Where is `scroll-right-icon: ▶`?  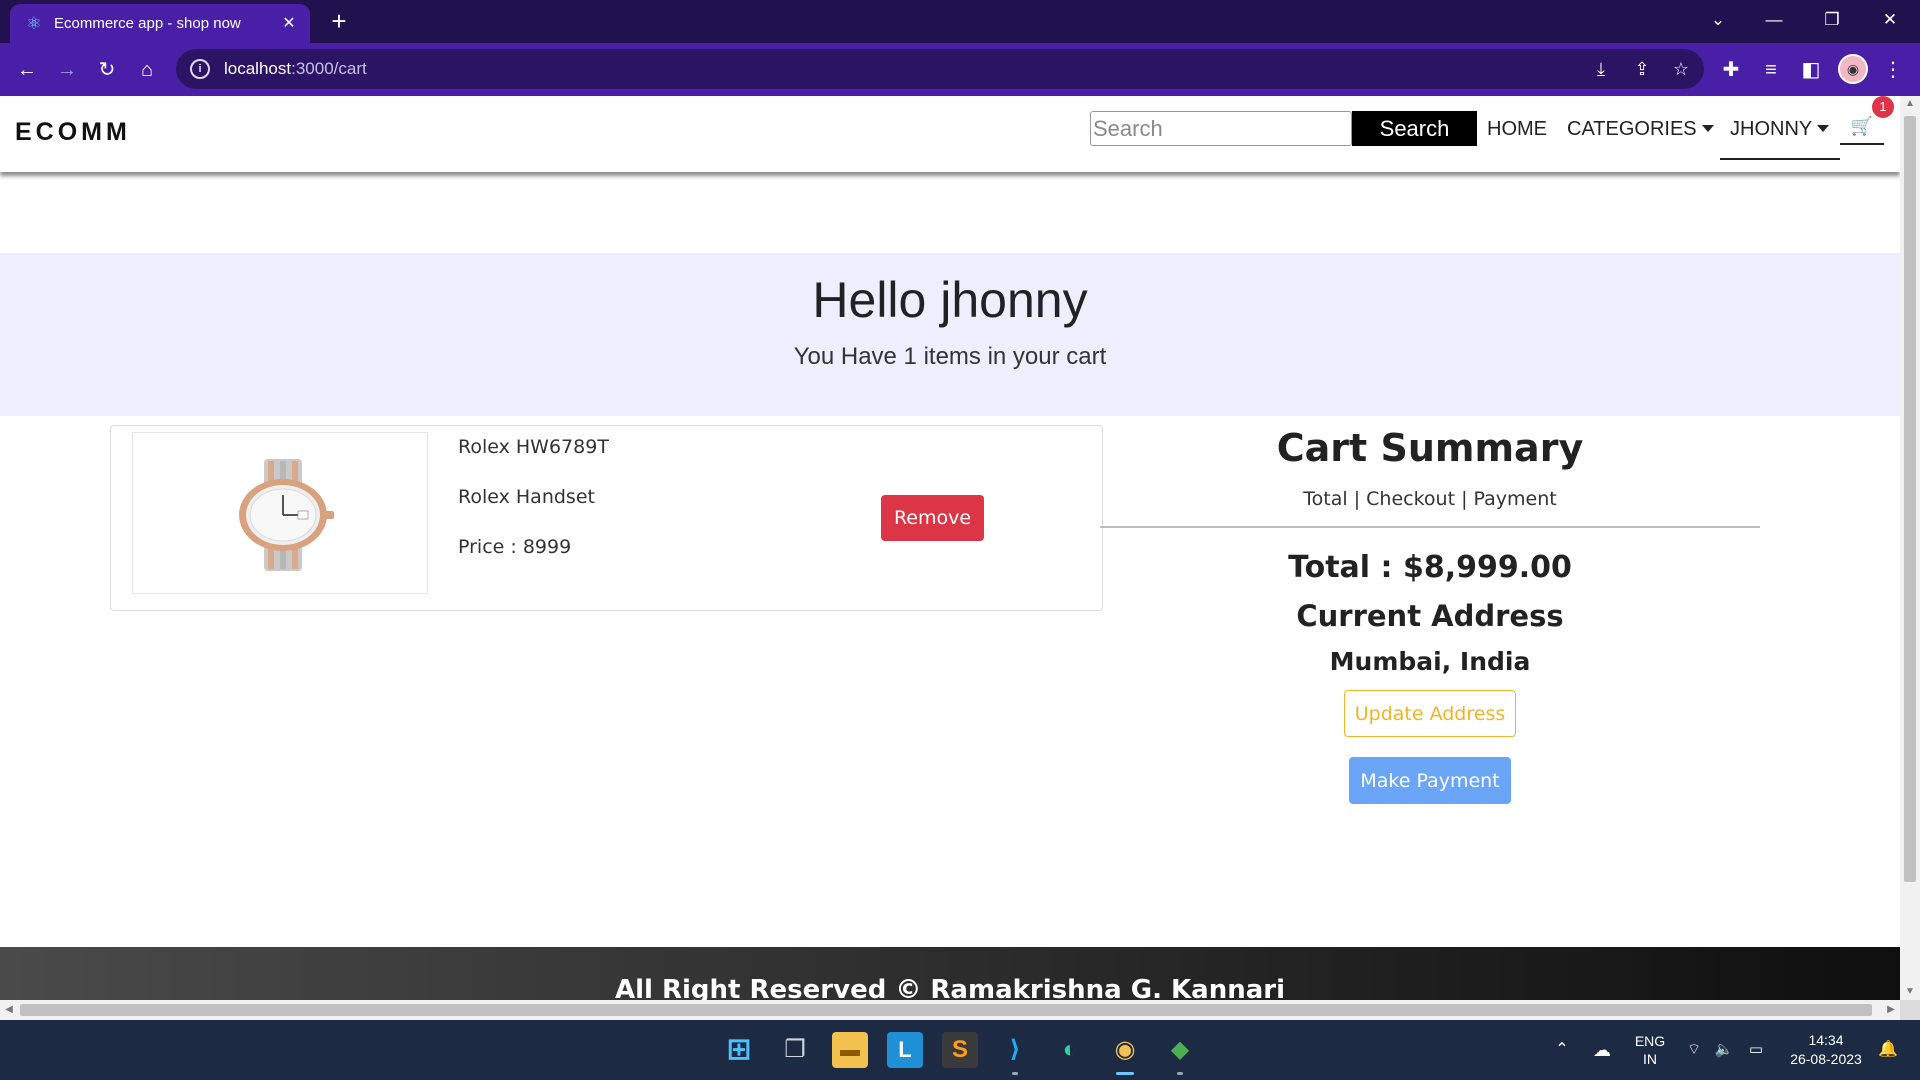
scroll-right-icon: ▶ is located at coordinates (1891, 1010).